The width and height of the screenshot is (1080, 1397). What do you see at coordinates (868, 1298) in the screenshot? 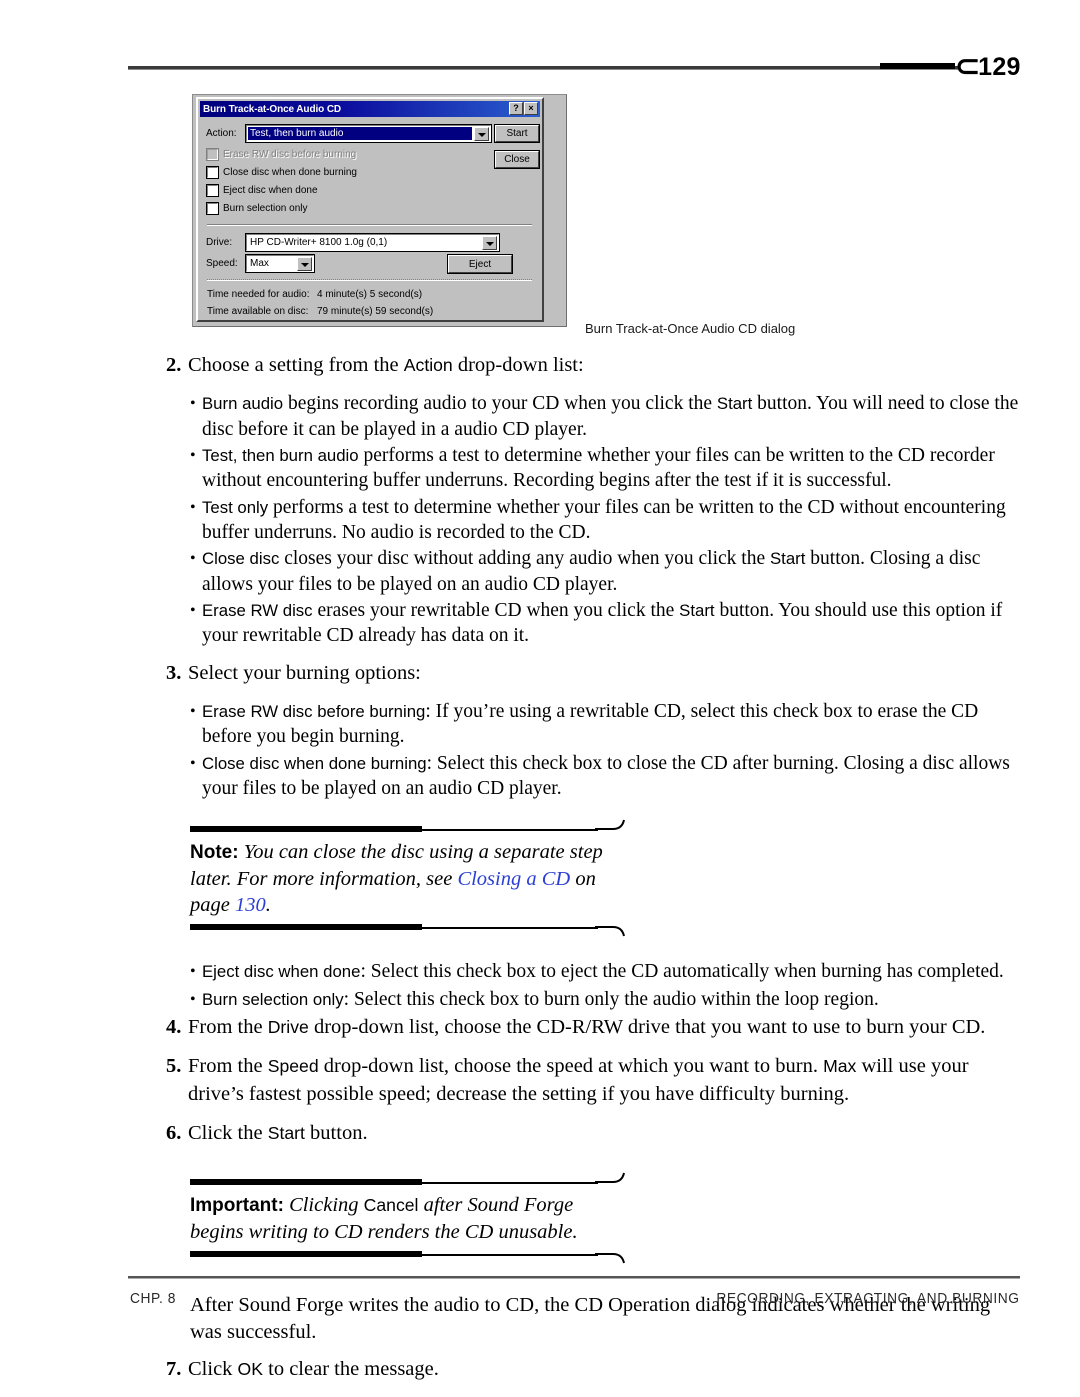
I see `footer-section-title: RECORDING, EXTRACTING, AND BURNING` at bounding box center [868, 1298].